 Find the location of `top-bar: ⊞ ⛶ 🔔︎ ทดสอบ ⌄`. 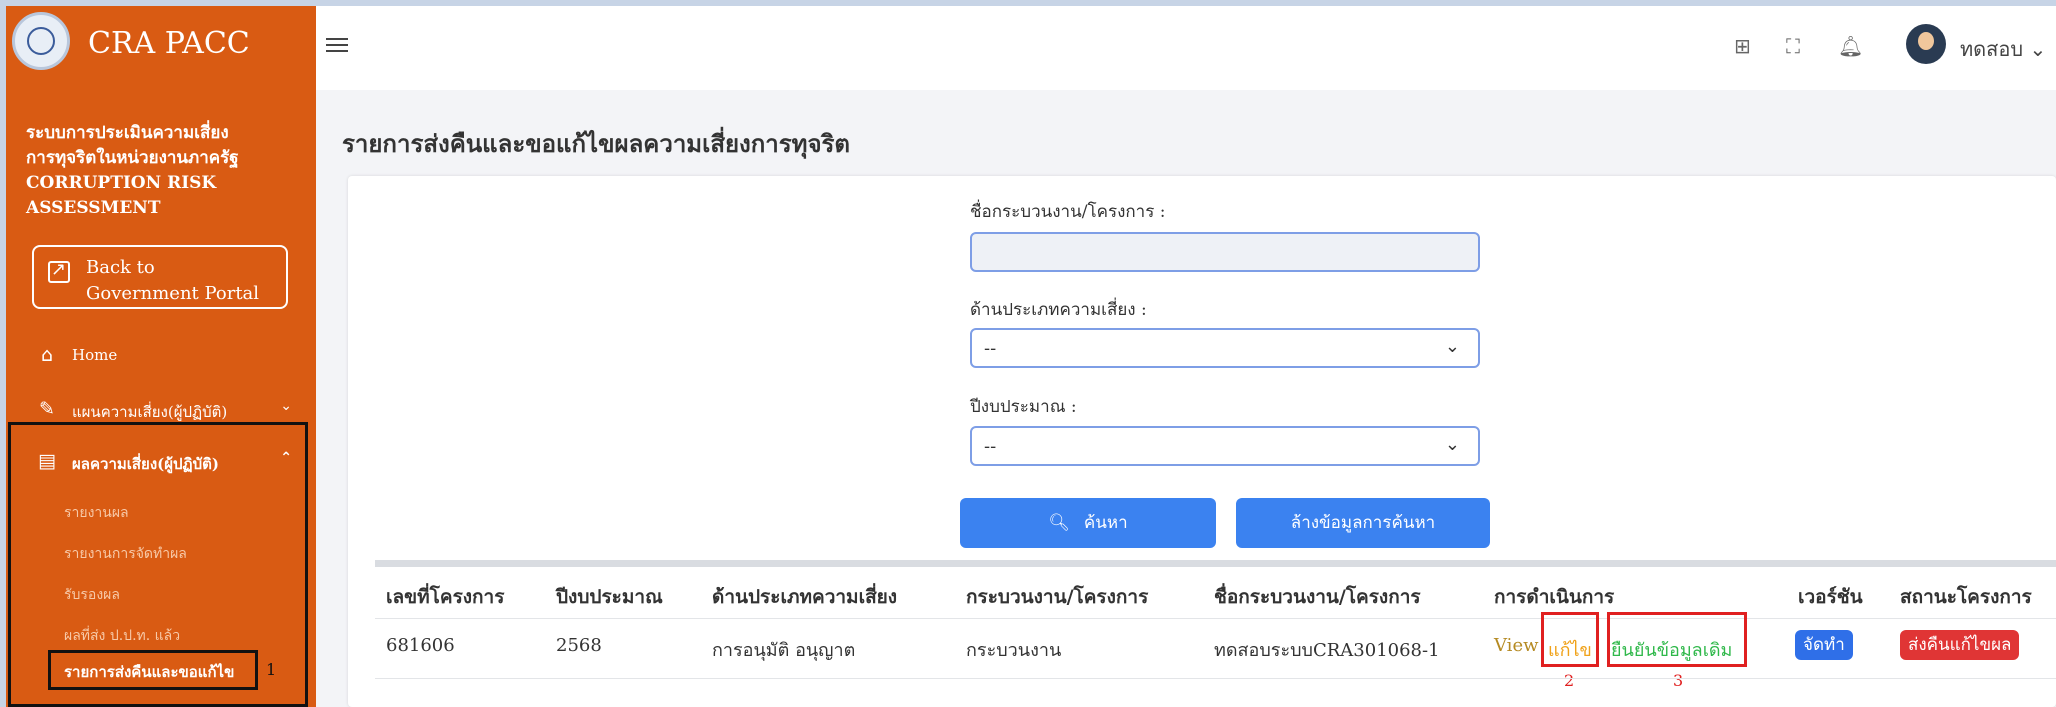

top-bar: ⊞ ⛶ 🔔︎ ทดสอบ ⌄ is located at coordinates (1186, 48).